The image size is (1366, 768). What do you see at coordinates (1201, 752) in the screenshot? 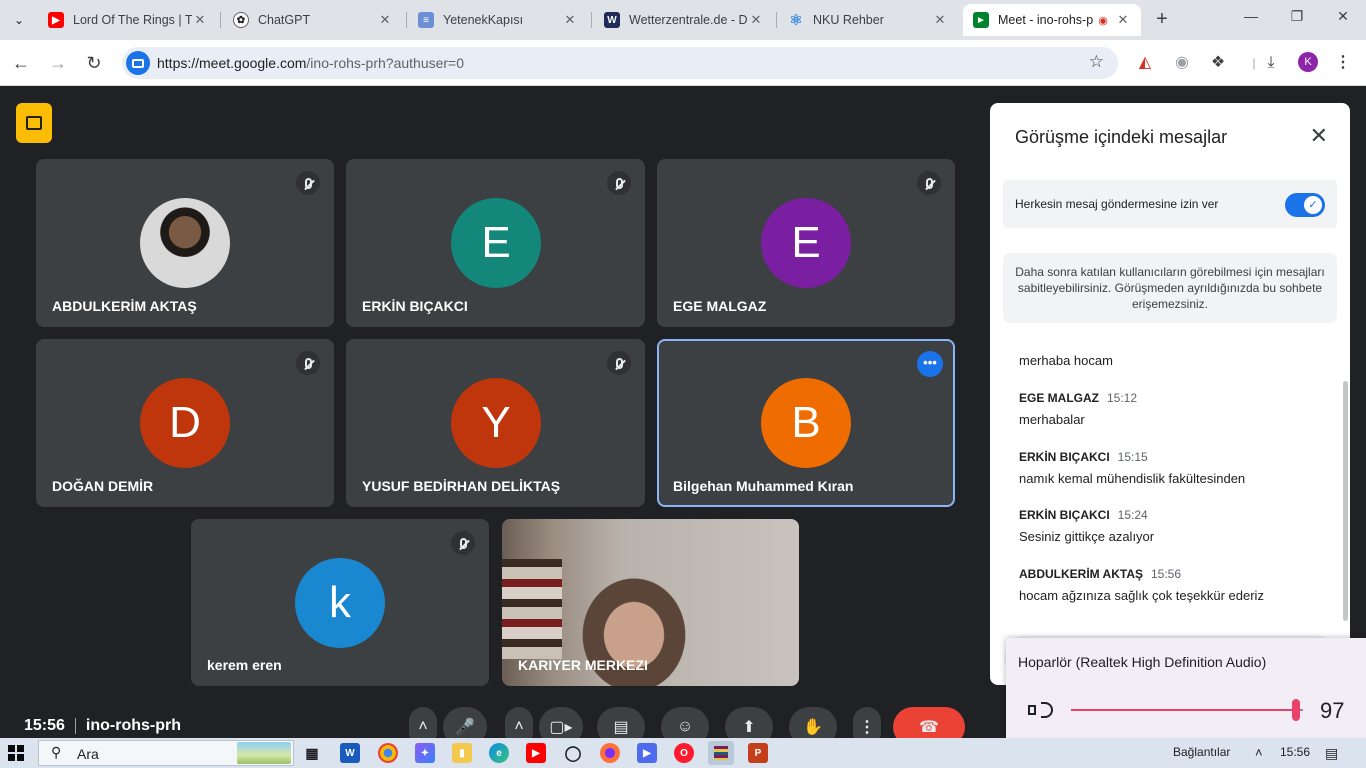
I see `connections-label: Bağlantılar` at bounding box center [1201, 752].